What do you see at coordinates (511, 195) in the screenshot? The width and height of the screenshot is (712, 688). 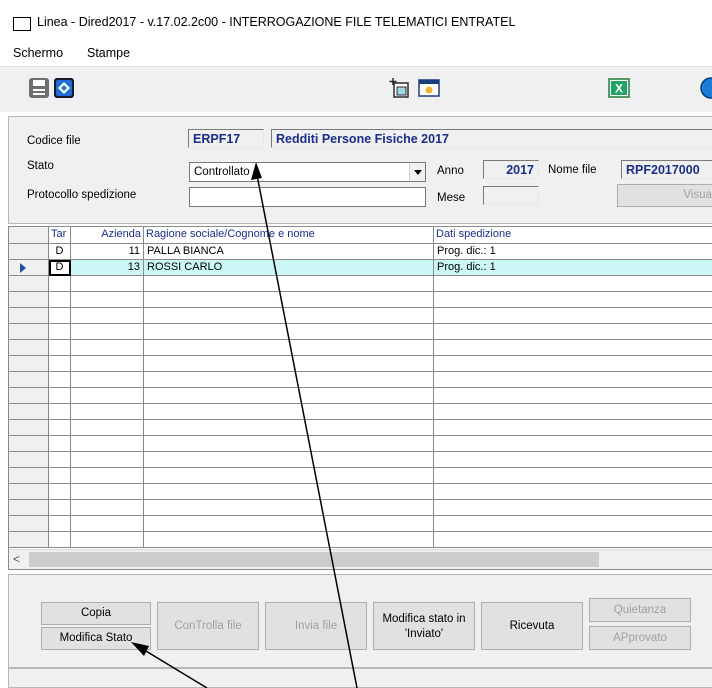 I see `mese-value` at bounding box center [511, 195].